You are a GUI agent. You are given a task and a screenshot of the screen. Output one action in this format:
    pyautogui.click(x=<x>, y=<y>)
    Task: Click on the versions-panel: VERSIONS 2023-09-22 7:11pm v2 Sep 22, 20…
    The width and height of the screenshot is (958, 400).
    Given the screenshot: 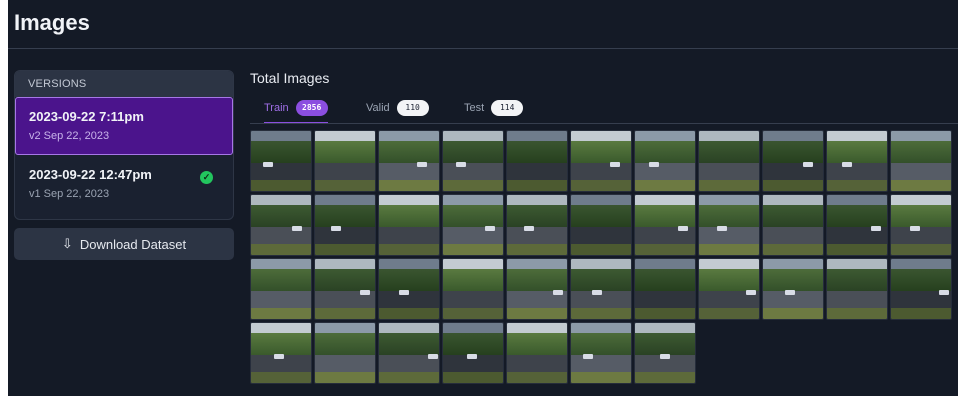 What is the action you would take?
    pyautogui.click(x=124, y=145)
    